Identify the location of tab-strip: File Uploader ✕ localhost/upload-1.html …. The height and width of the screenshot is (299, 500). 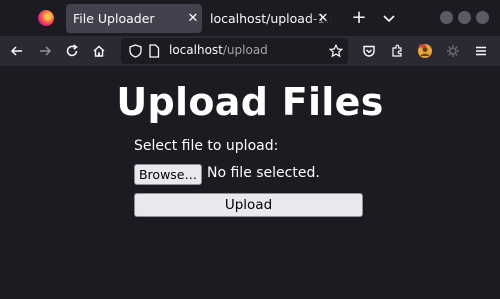
(250, 18).